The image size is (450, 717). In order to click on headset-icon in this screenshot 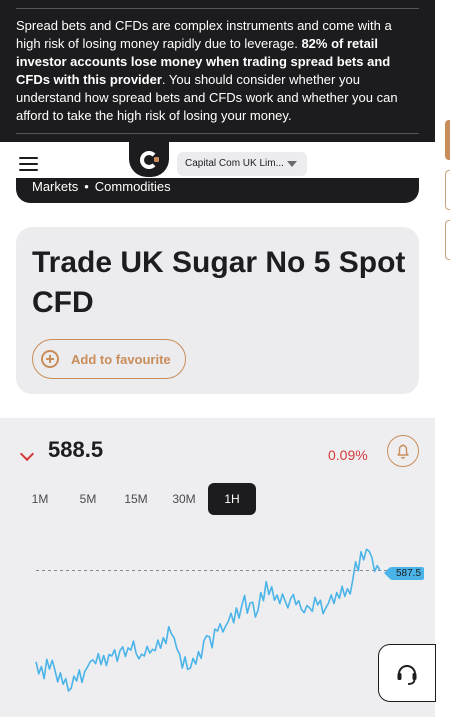, I will do `click(407, 675)`.